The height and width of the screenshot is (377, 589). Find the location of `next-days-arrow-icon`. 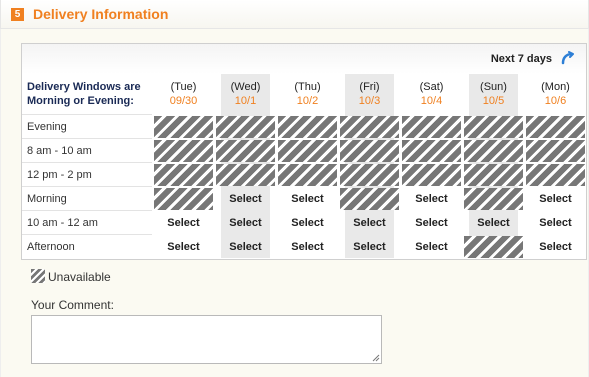

next-days-arrow-icon is located at coordinates (567, 58).